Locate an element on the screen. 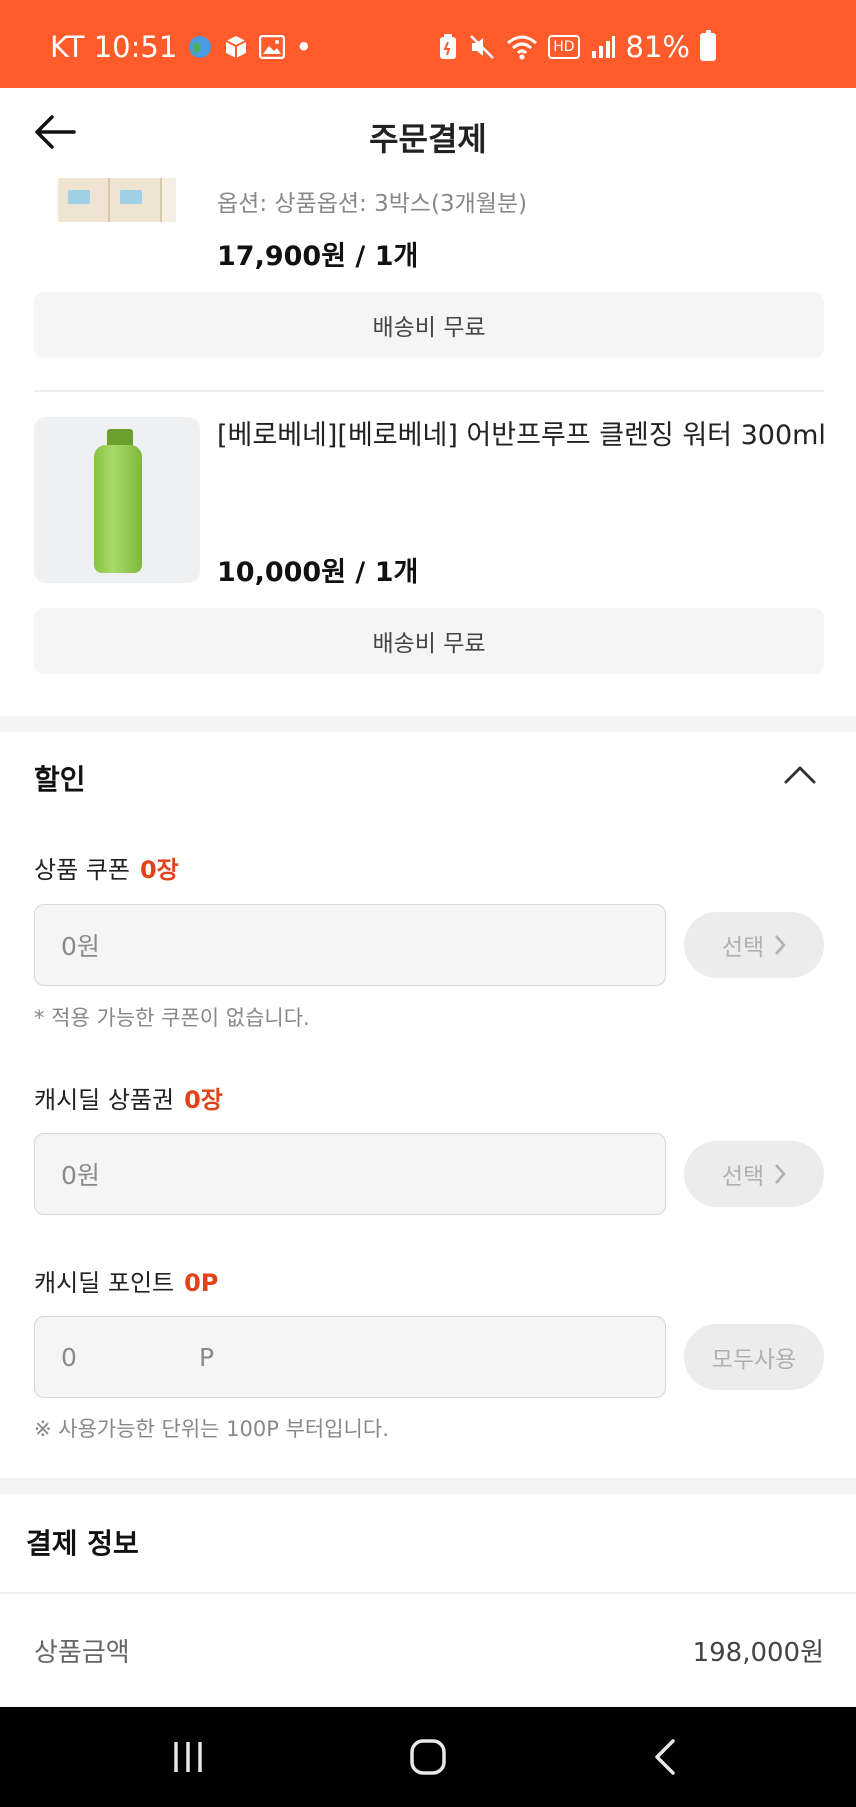 The height and width of the screenshot is (1807, 856). product-2-title: [베로베네][베로베네] 어반프루프 클렌징 워터 300ml is located at coordinates (521, 435).